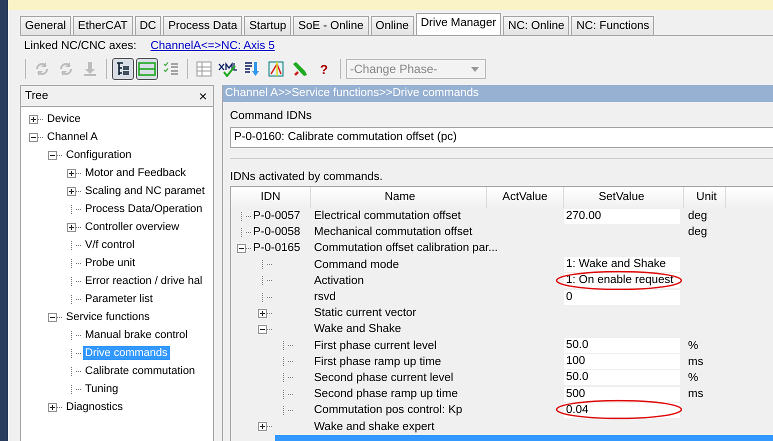 The image size is (773, 441). What do you see at coordinates (212, 46) in the screenshot?
I see `axis-link: ChannelA<=>NC: Axis 5` at bounding box center [212, 46].